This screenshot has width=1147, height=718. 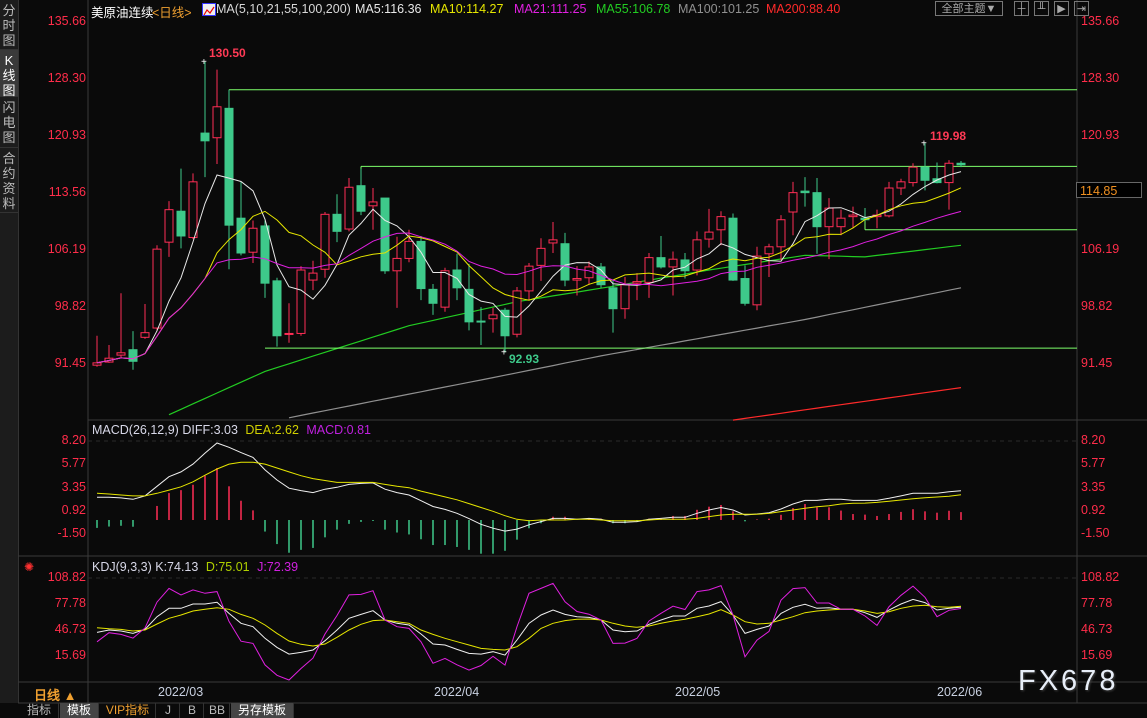 What do you see at coordinates (1097, 602) in the screenshot?
I see `kdj-axis-label-right: 77.78` at bounding box center [1097, 602].